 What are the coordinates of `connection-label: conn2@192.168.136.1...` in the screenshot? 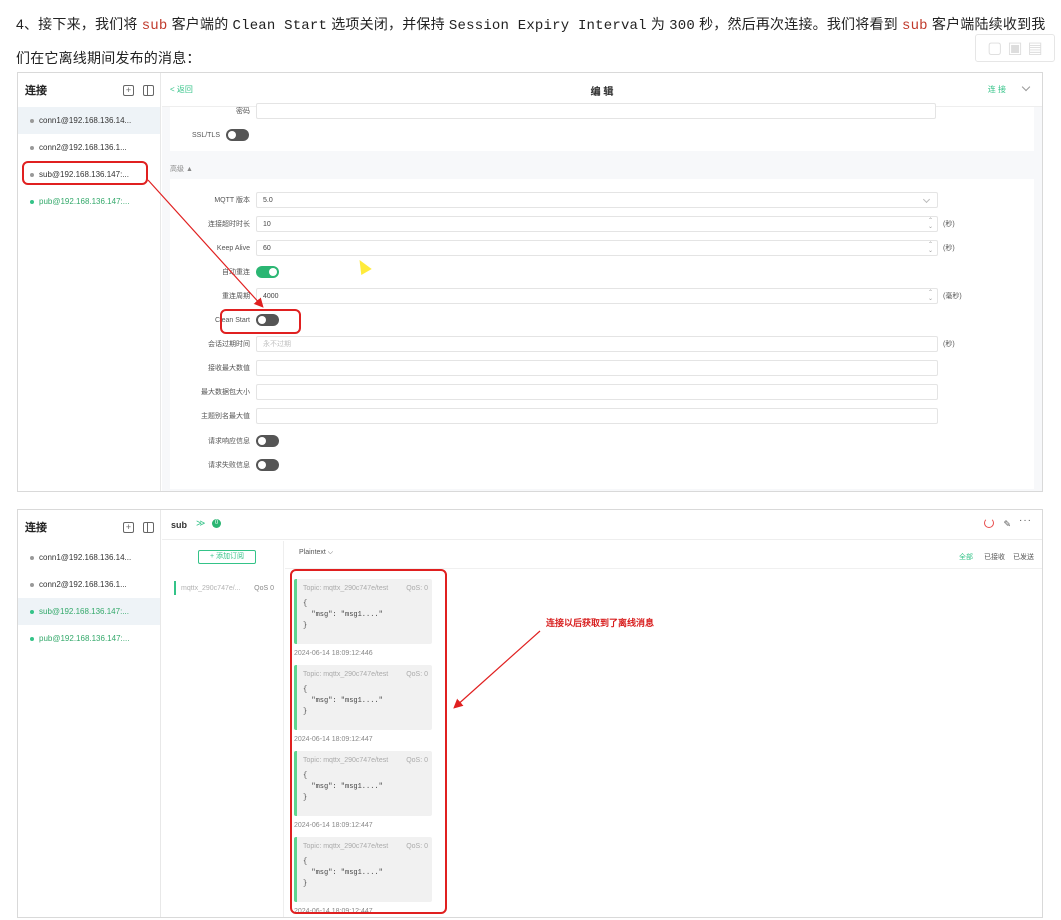 It's located at (83, 147).